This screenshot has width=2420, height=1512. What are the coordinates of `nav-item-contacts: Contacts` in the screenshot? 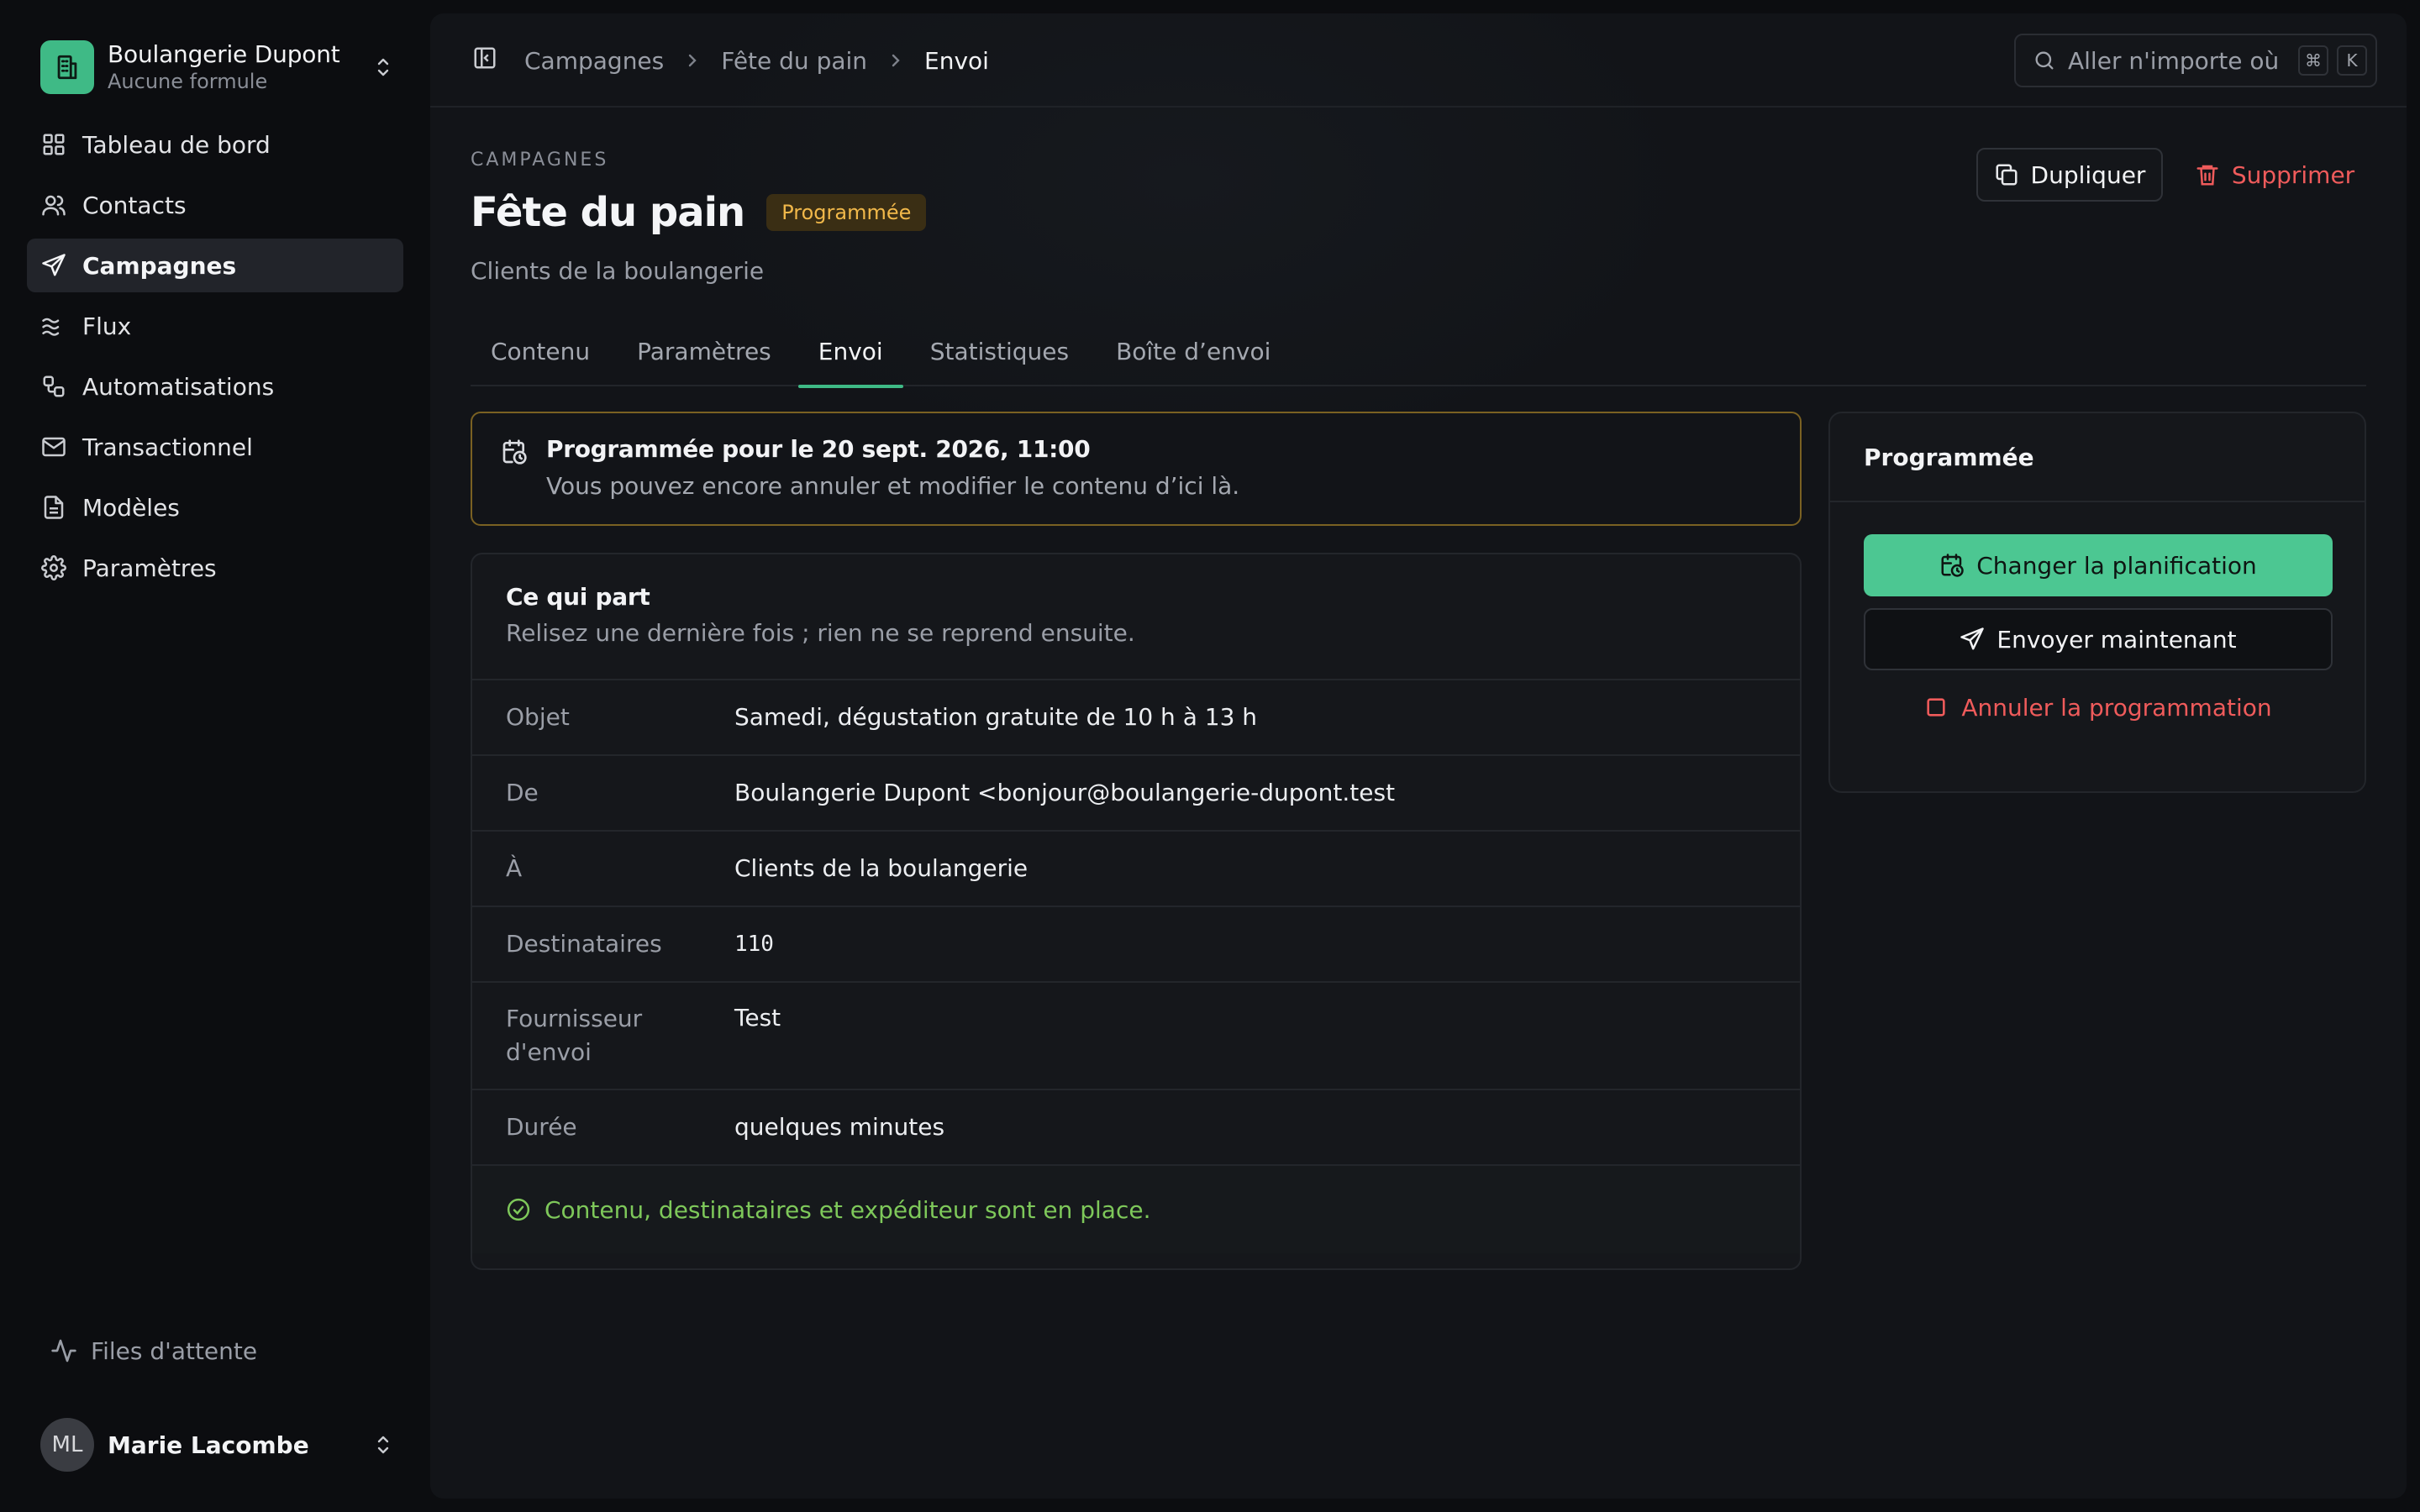 It's located at (215, 205).